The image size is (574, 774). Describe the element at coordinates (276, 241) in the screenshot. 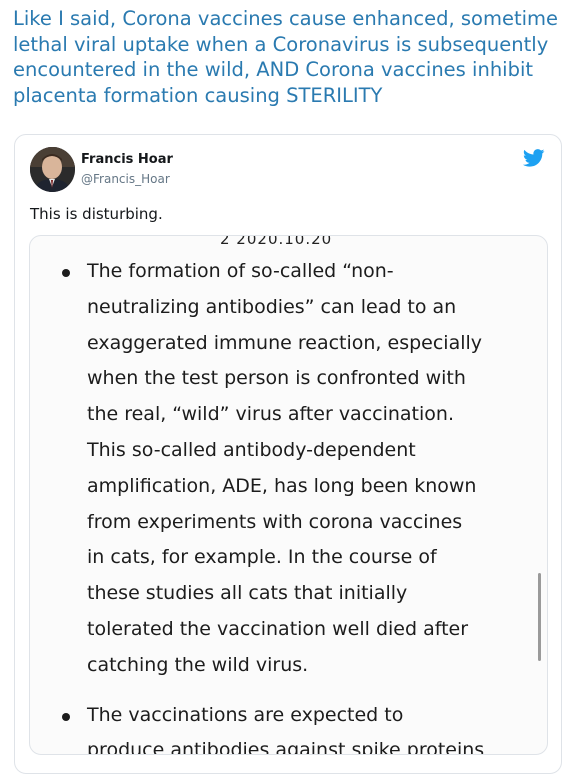

I see `cut-off-heading: 2 2020.10.20` at that location.